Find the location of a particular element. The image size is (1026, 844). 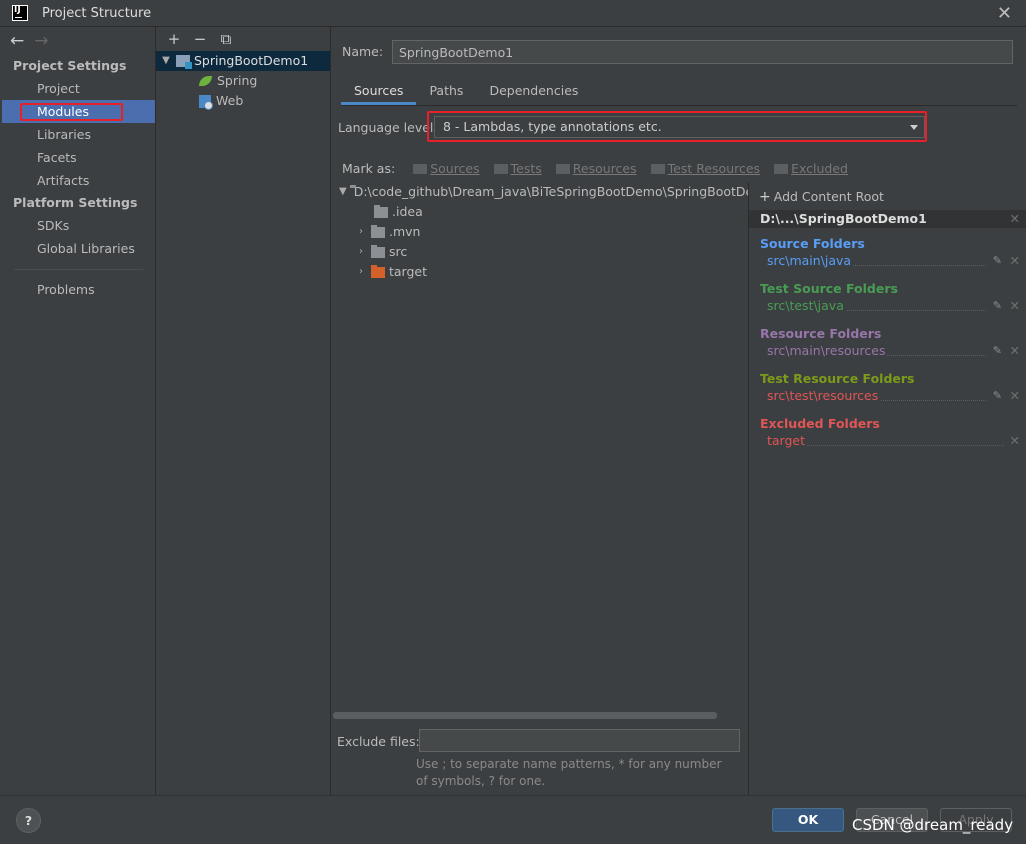

sidebar-item-artifacts: Artifacts is located at coordinates (78, 180).